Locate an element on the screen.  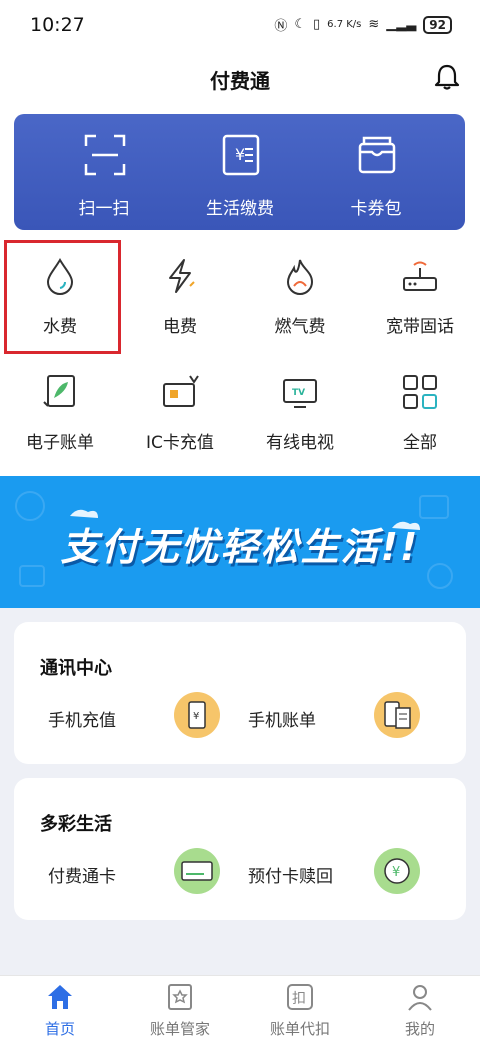
bill-payment-button: ¥ 生活缴费 is located at coordinates (240, 172).